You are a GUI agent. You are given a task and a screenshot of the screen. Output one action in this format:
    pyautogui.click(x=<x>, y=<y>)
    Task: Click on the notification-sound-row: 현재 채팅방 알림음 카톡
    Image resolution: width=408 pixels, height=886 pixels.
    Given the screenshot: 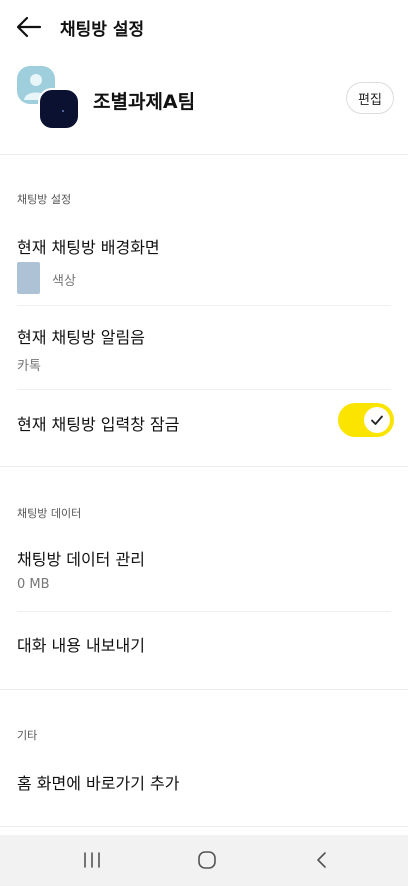 What is the action you would take?
    pyautogui.click(x=204, y=347)
    